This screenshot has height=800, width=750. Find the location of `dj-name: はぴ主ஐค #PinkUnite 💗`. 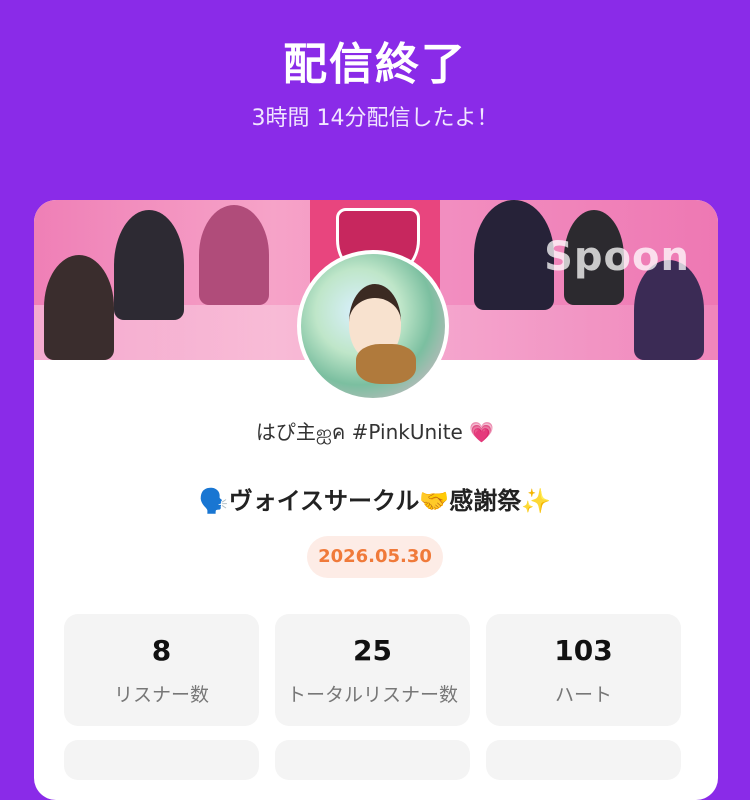

dj-name: はぴ主ஐค #PinkUnite 💗 is located at coordinates (375, 432).